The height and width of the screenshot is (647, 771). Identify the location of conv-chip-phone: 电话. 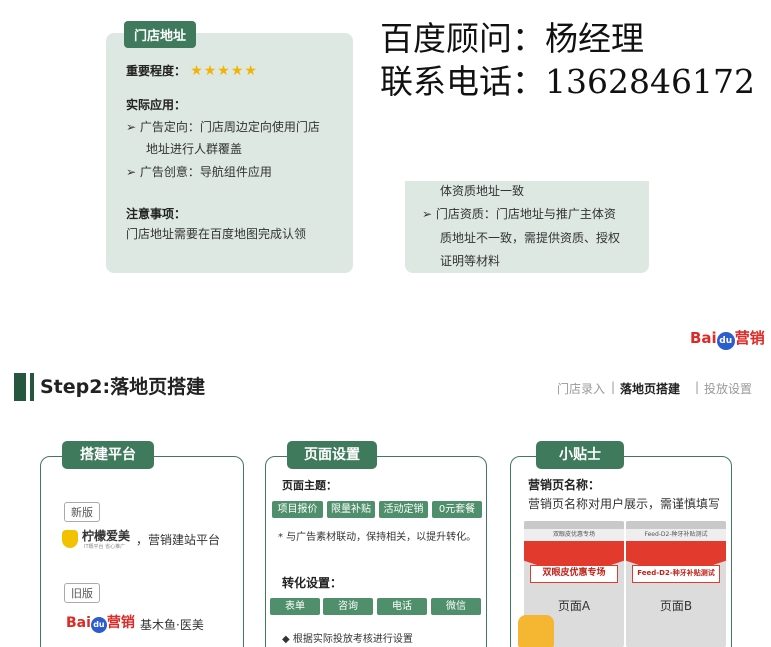
(402, 606).